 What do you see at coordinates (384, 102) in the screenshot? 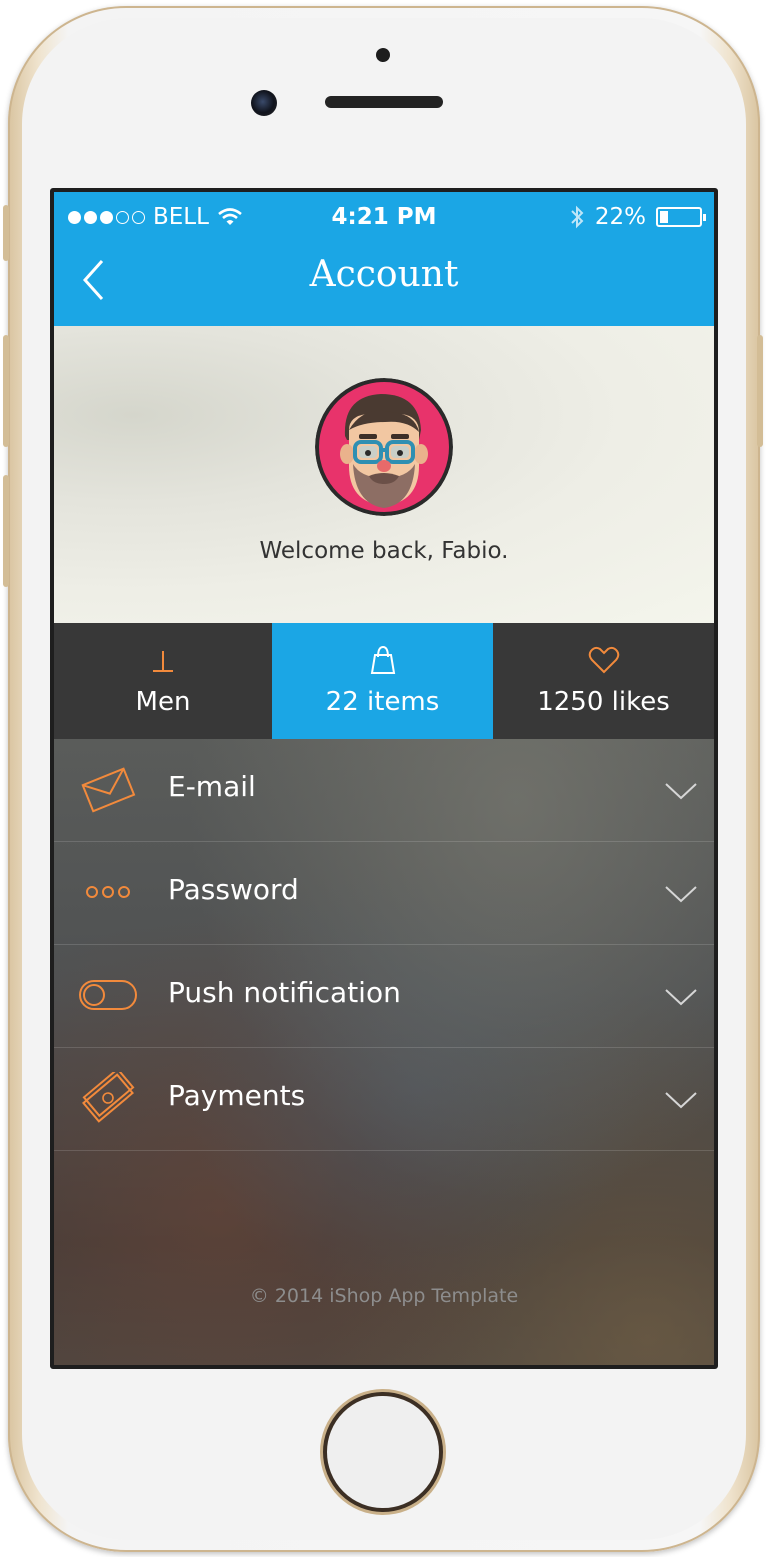
I see `earpiece-speaker` at bounding box center [384, 102].